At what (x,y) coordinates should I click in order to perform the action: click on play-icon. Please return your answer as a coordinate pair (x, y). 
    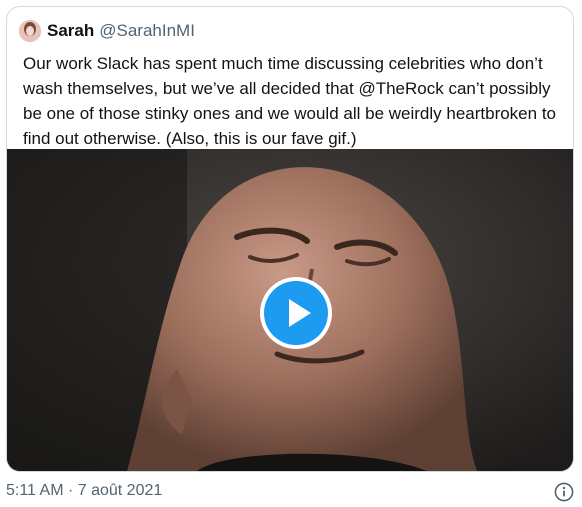
    Looking at the image, I should click on (296, 313).